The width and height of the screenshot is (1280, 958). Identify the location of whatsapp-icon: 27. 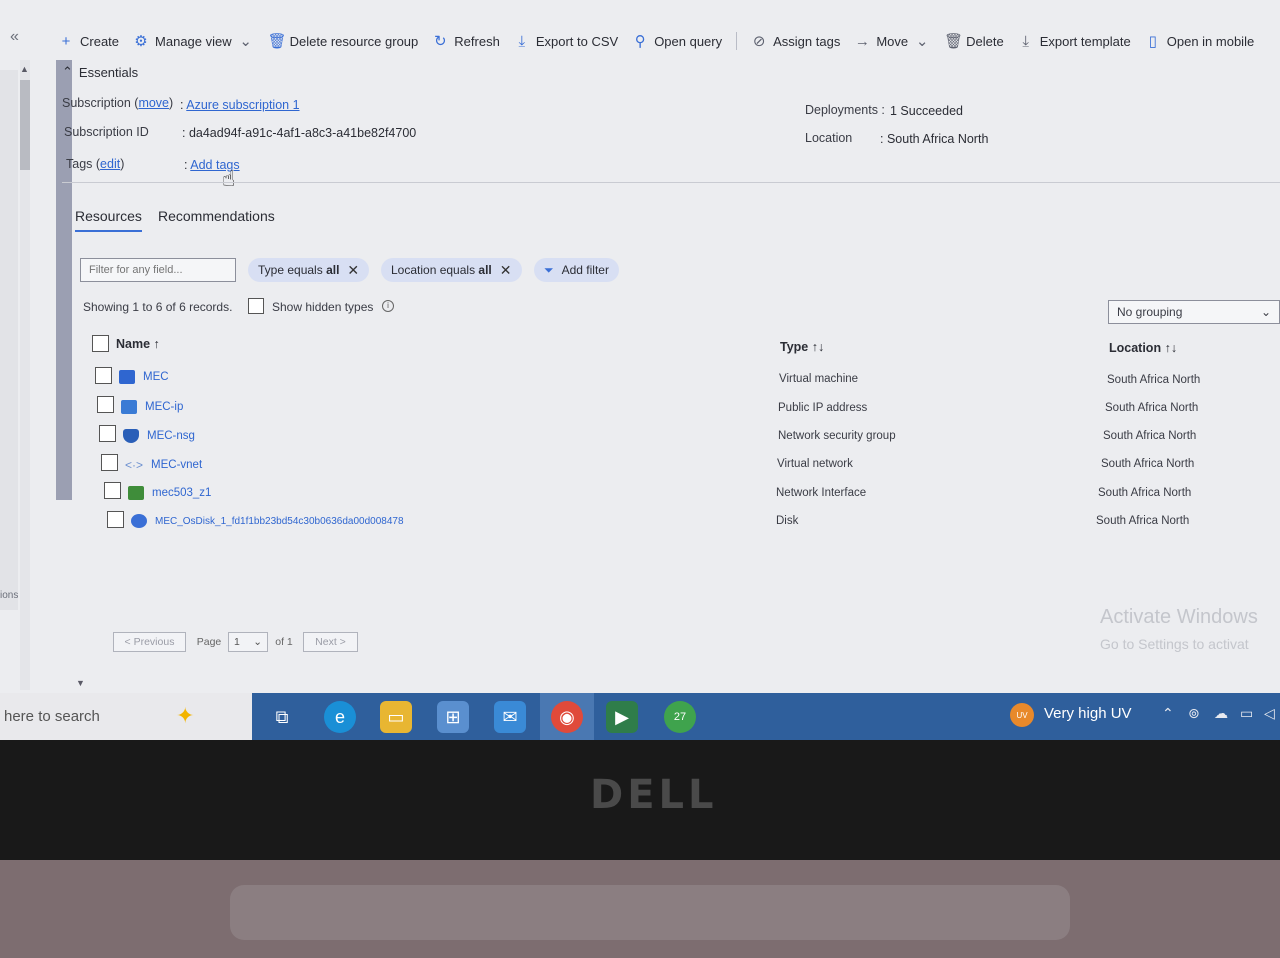
(680, 717).